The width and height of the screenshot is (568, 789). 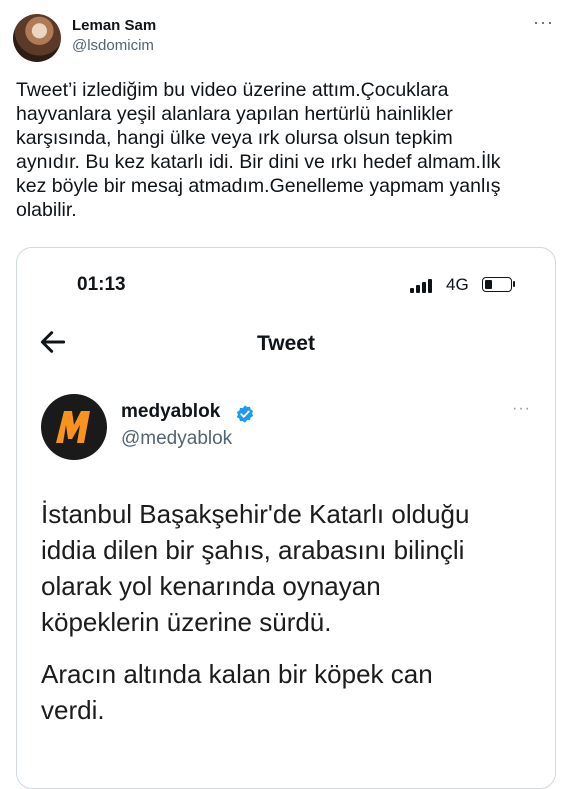 I want to click on logo-m-icon, so click(x=73, y=427).